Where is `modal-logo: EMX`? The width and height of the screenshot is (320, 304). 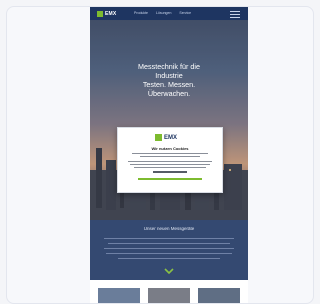 modal-logo: EMX is located at coordinates (166, 137).